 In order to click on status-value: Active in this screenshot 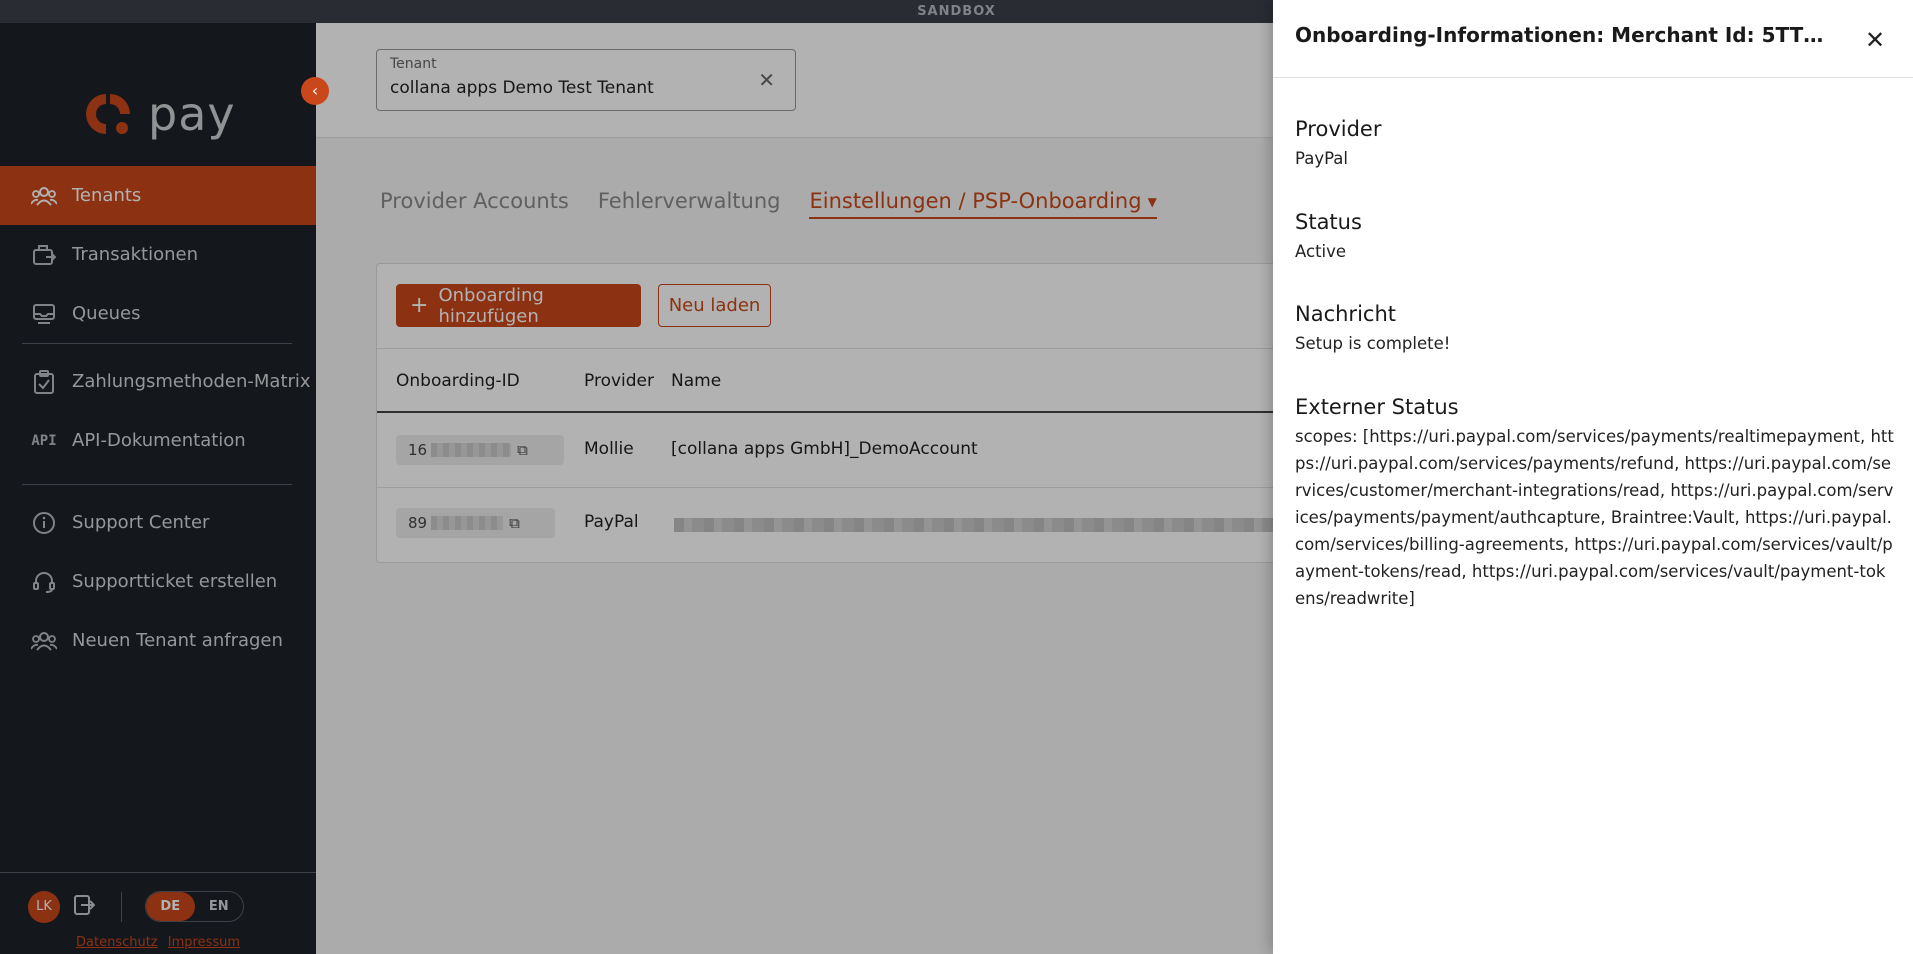, I will do `click(1321, 251)`.